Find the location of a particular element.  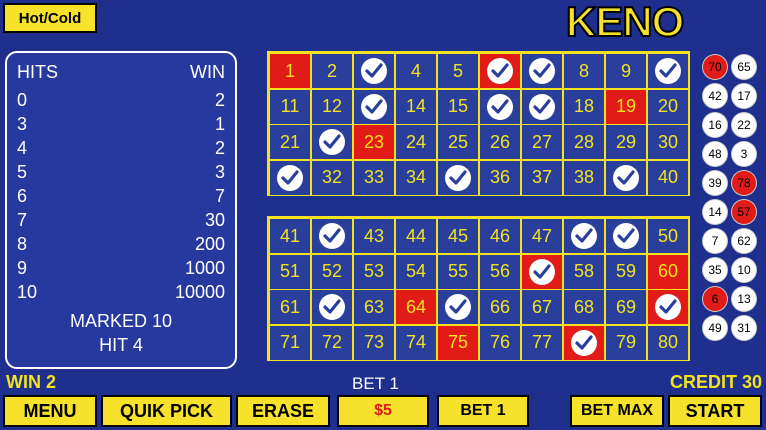

keno-number-73: 73 is located at coordinates (374, 342).